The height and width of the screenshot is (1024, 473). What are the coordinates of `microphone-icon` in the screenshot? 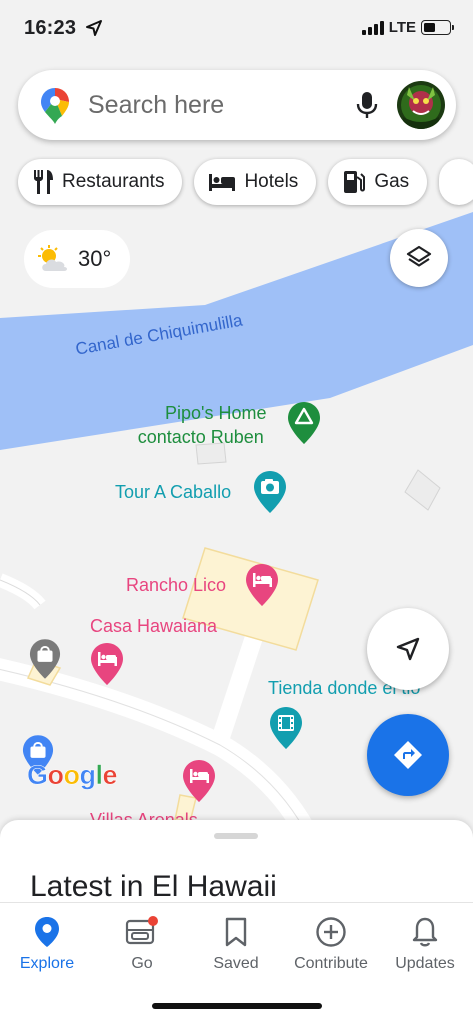 It's located at (367, 105).